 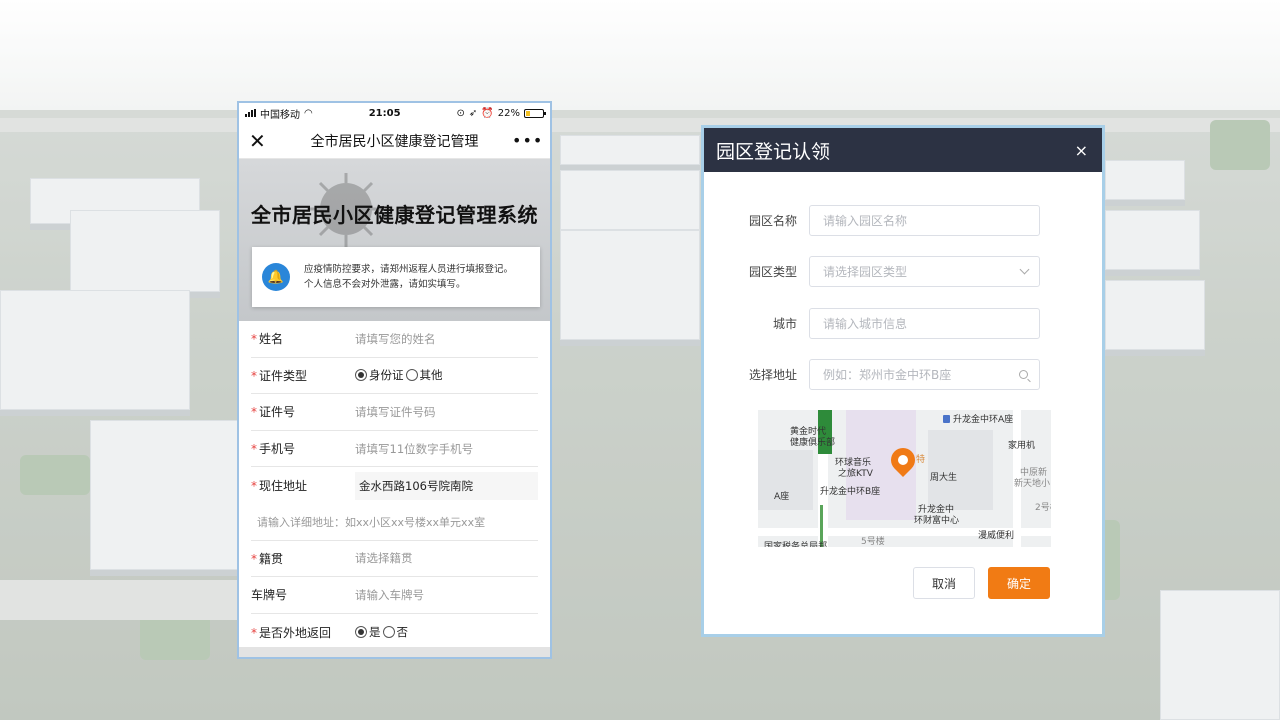 I want to click on more-icon: •••, so click(x=527, y=140).